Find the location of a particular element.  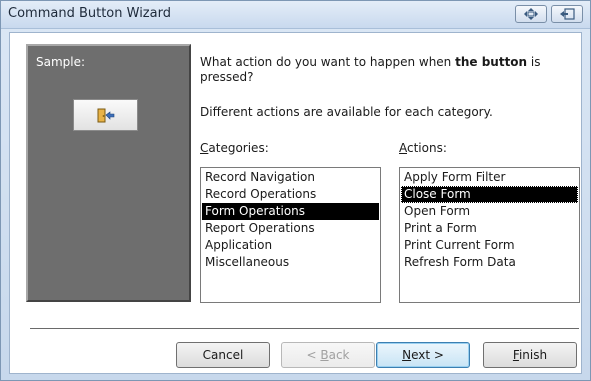

category-item: Miscellaneous is located at coordinates (290, 262).